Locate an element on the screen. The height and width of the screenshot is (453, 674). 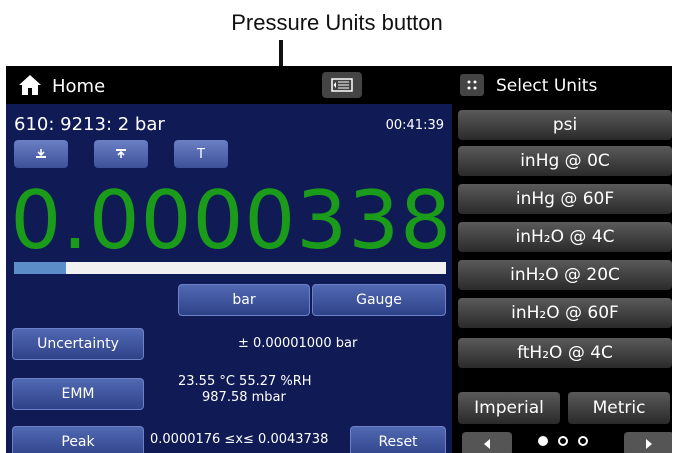
gauge-mode-button: Gauge is located at coordinates (379, 300).